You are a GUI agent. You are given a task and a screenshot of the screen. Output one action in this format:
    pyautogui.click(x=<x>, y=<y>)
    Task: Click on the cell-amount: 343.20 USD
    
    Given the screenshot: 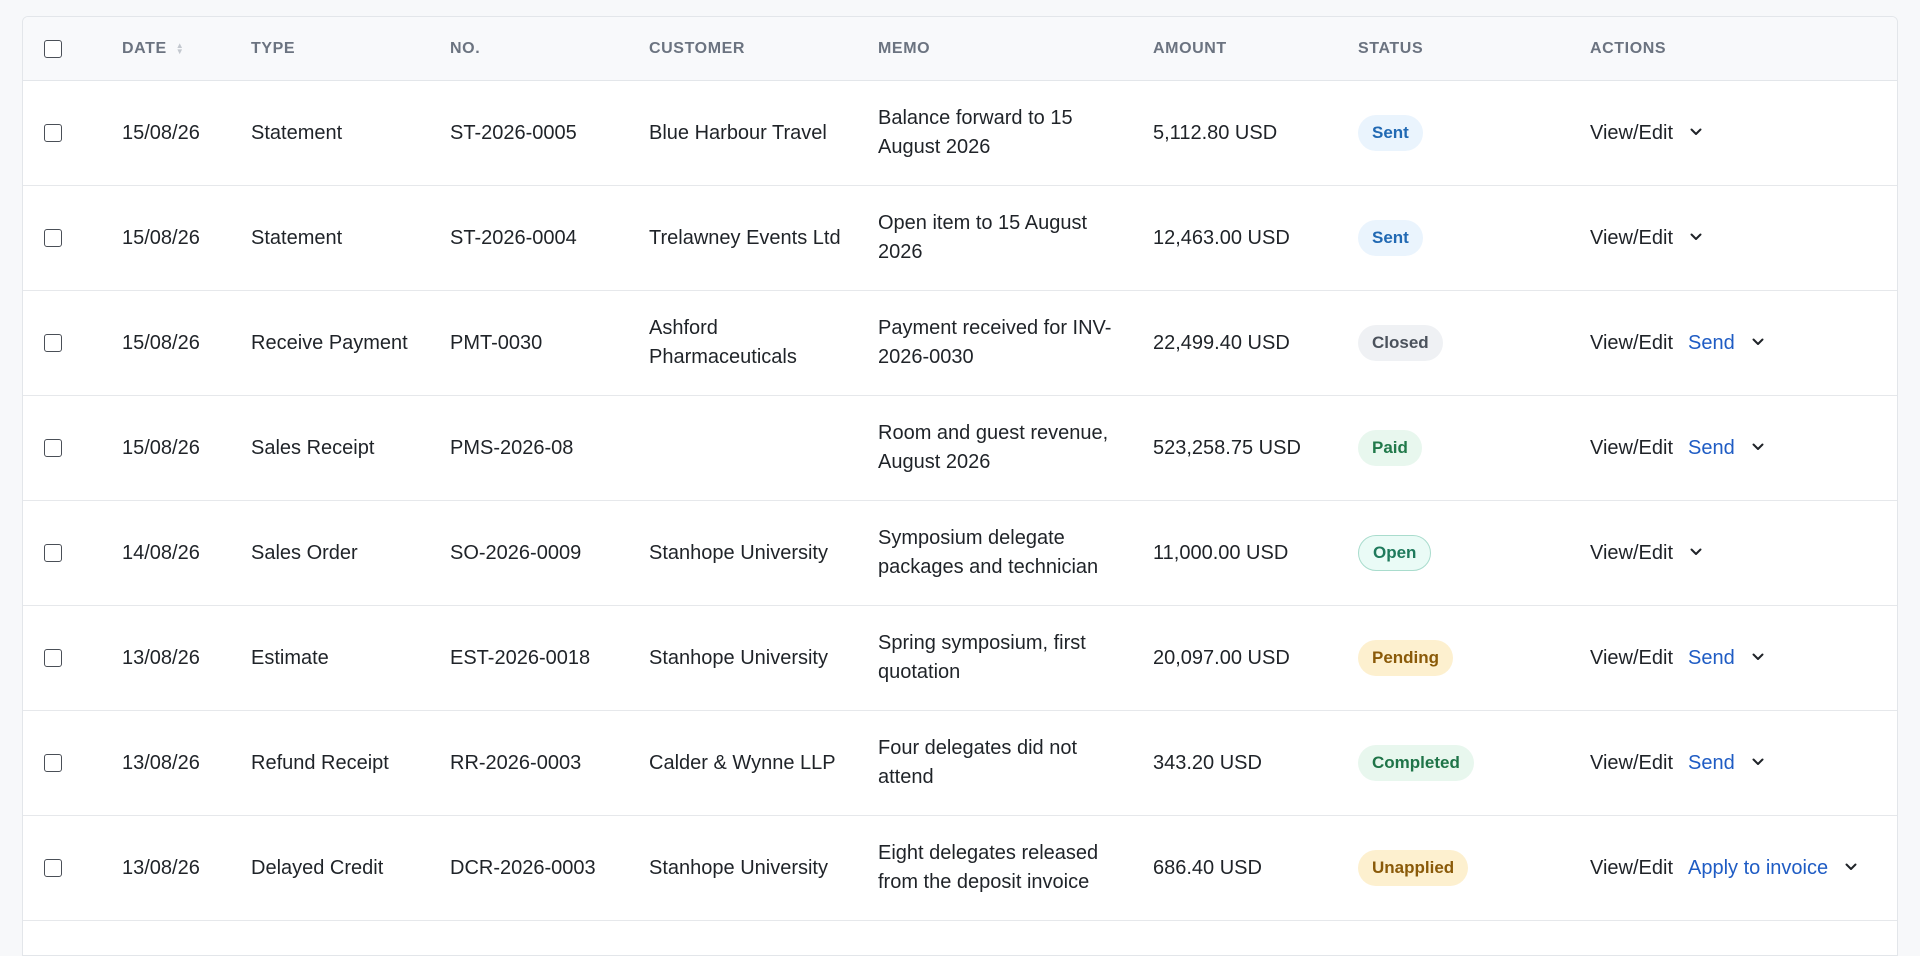 What is the action you would take?
    pyautogui.click(x=1207, y=762)
    